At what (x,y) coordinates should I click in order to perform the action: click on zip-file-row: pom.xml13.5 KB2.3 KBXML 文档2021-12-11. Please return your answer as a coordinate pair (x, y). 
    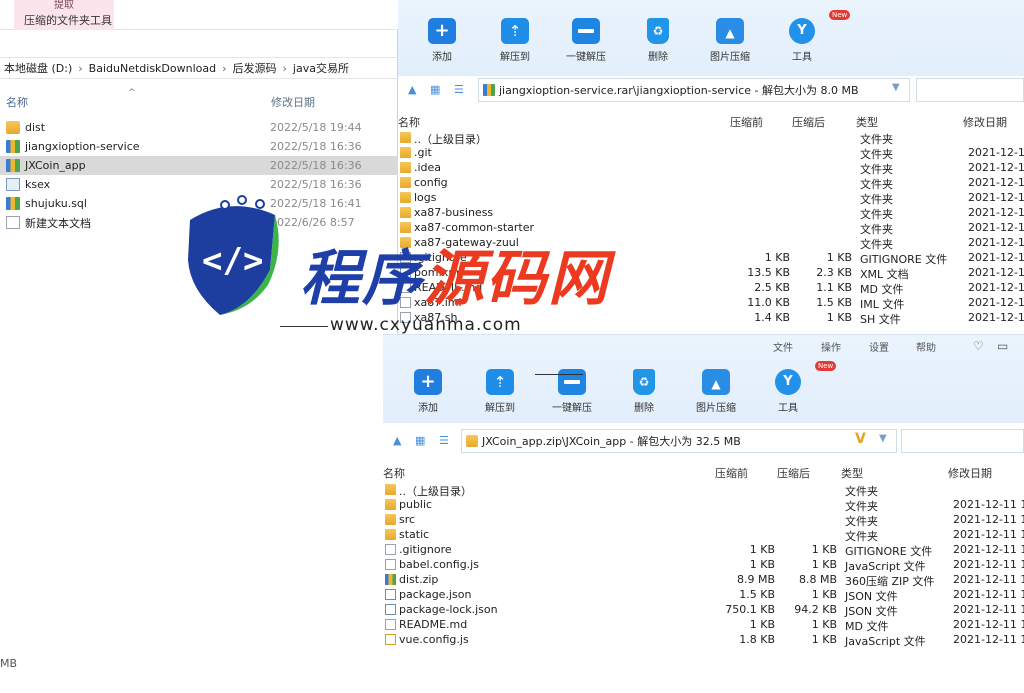
    Looking at the image, I should click on (711, 273).